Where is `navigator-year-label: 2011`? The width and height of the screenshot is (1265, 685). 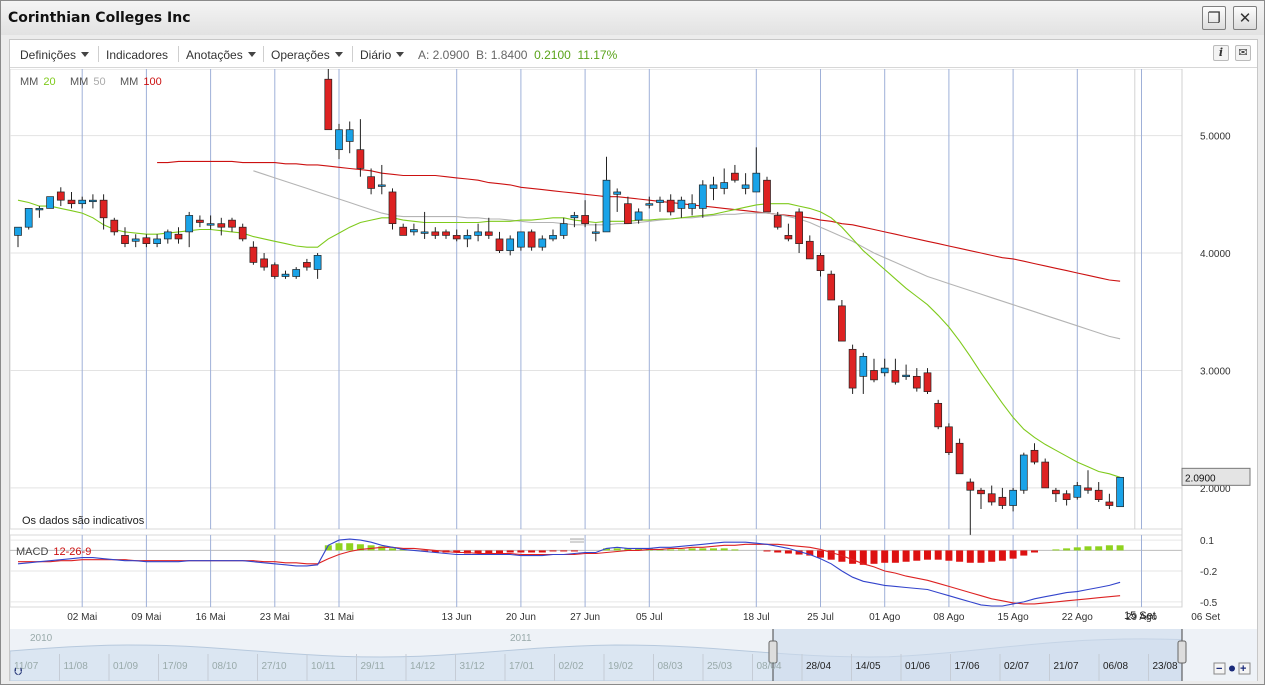
navigator-year-label: 2011 is located at coordinates (521, 638).